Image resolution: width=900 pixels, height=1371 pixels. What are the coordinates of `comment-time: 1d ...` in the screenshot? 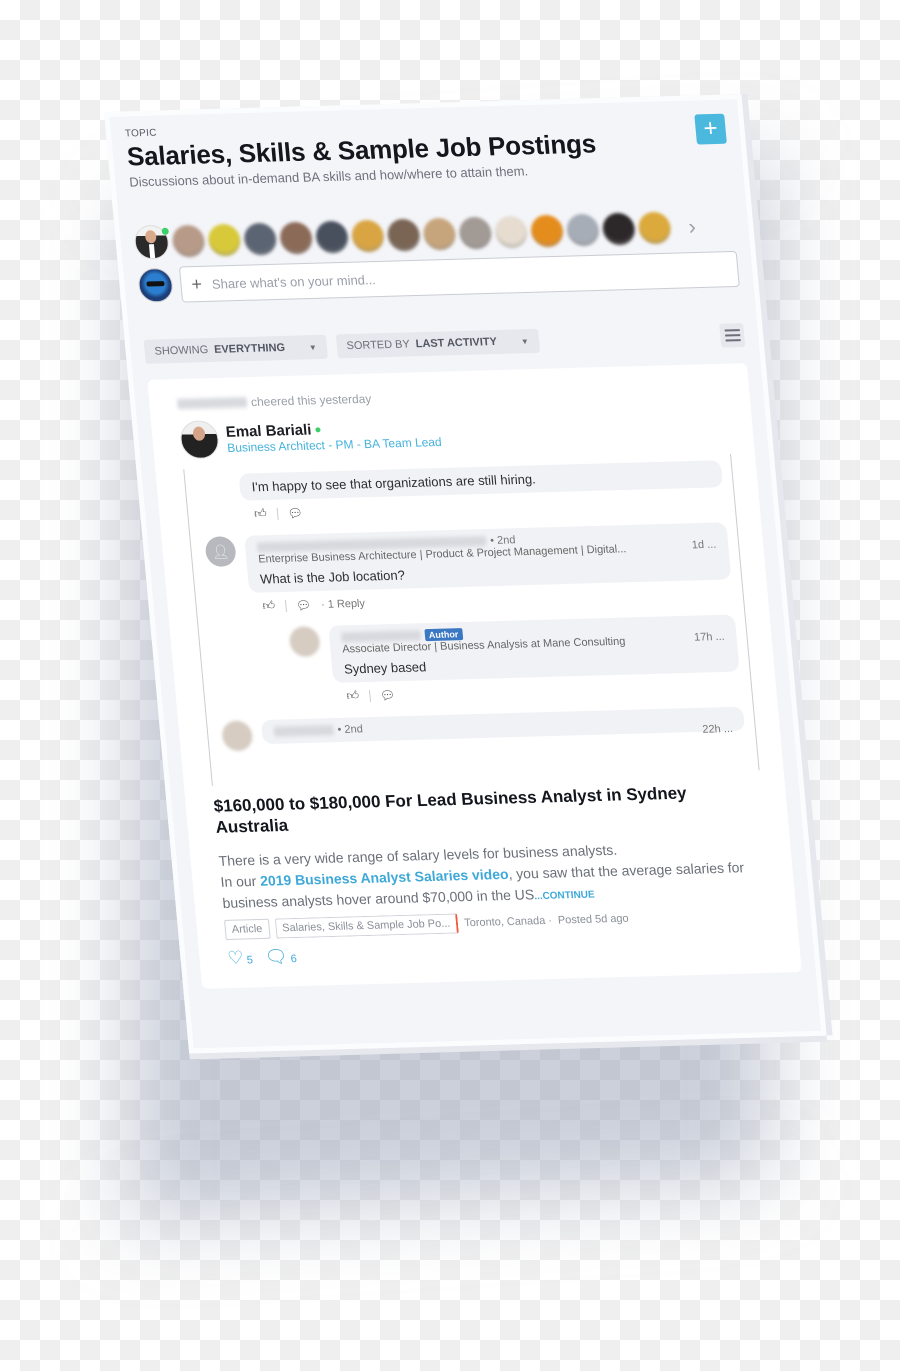 It's located at (703, 545).